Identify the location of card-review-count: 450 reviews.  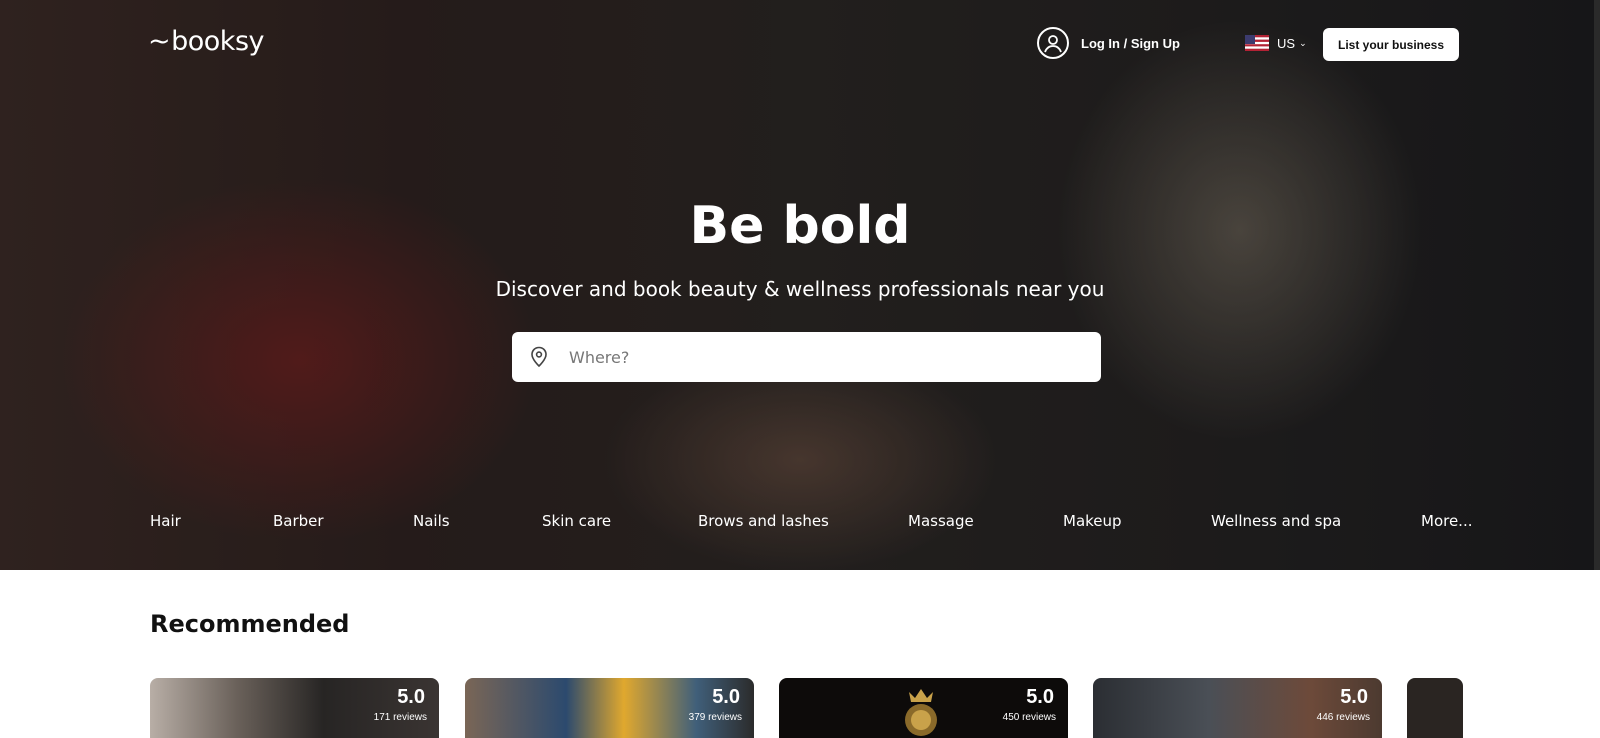
(1029, 717).